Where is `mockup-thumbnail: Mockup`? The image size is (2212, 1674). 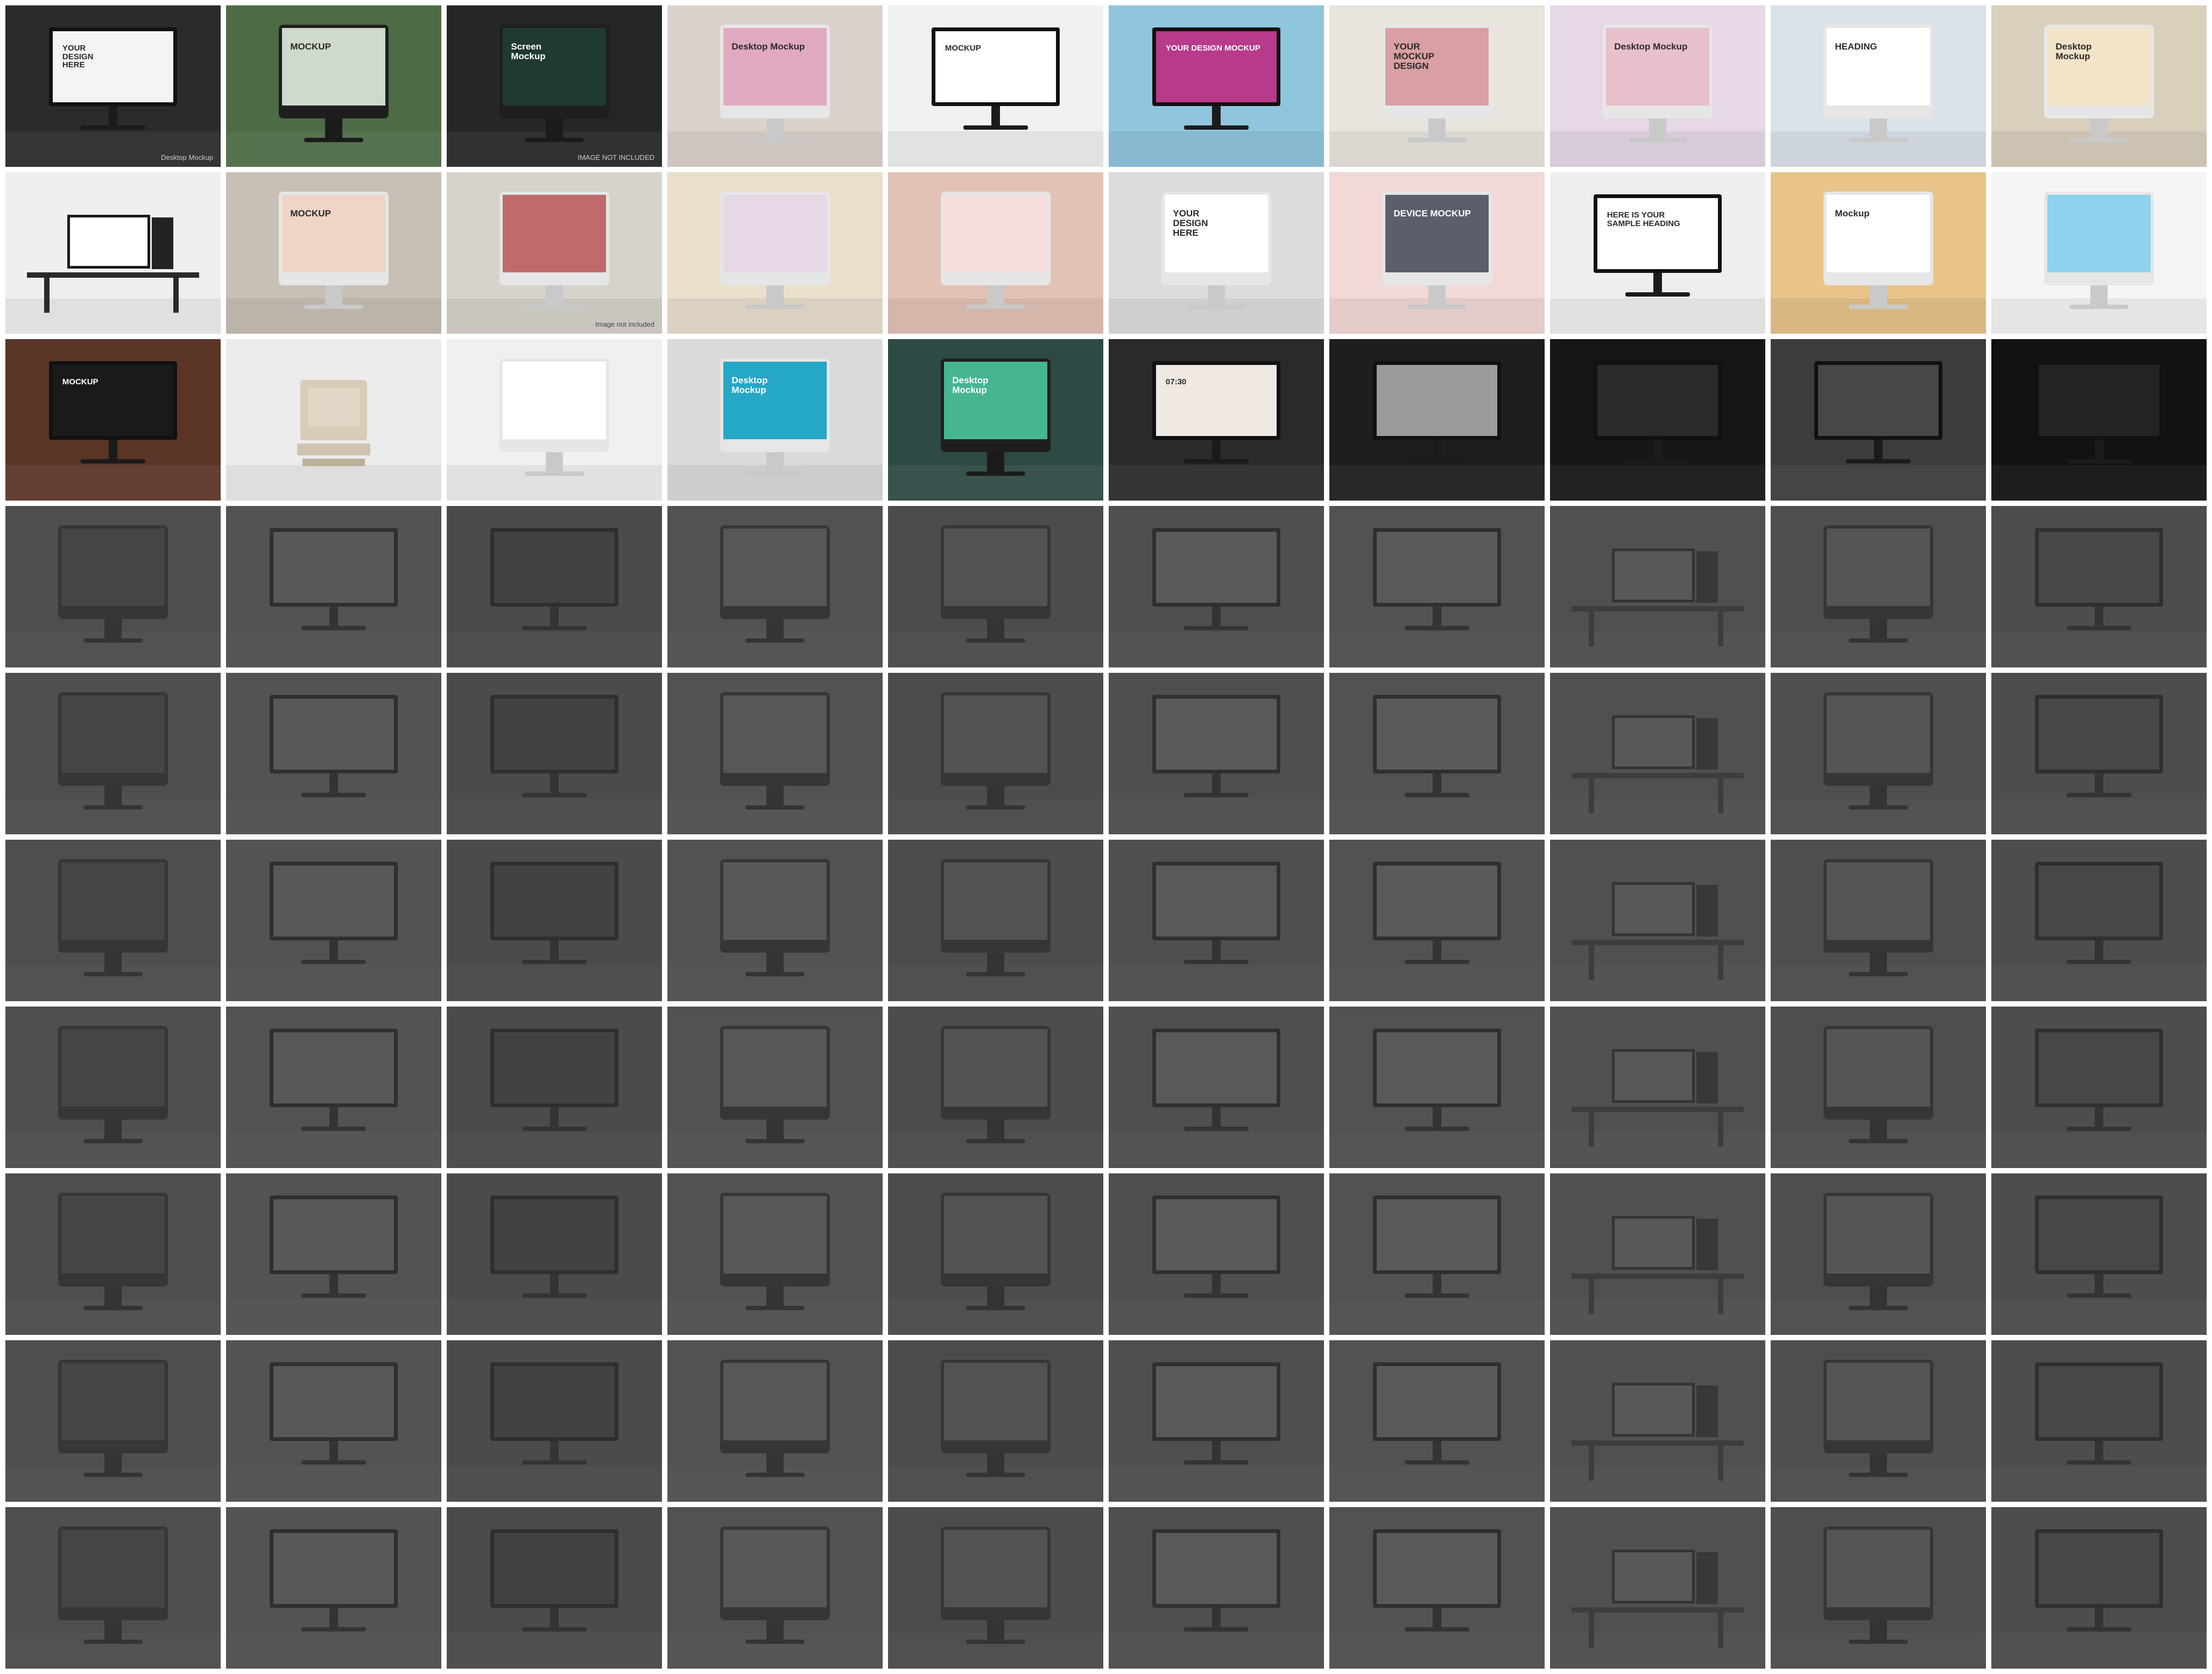 mockup-thumbnail: Mockup is located at coordinates (1878, 253).